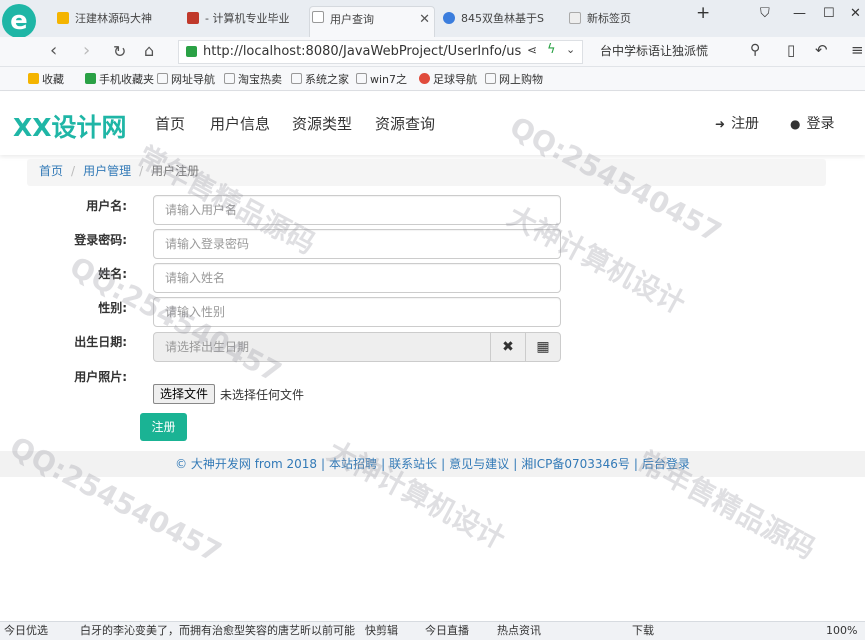 This screenshot has height=640, width=865. What do you see at coordinates (240, 123) in the screenshot?
I see `nav-user-info: 用户信息` at bounding box center [240, 123].